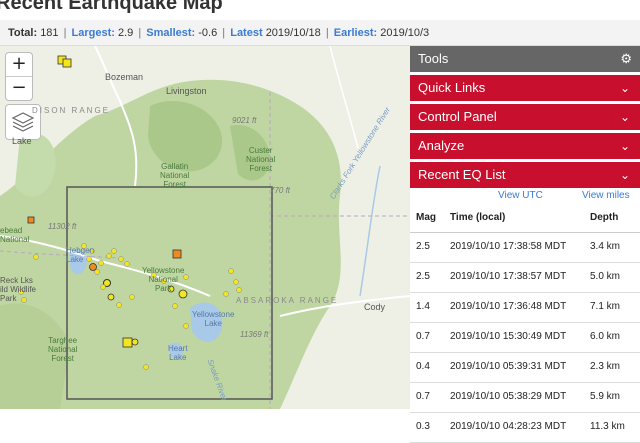  Describe the element at coordinates (423, 306) in the screenshot. I see `eq-mag: 1.4` at that location.